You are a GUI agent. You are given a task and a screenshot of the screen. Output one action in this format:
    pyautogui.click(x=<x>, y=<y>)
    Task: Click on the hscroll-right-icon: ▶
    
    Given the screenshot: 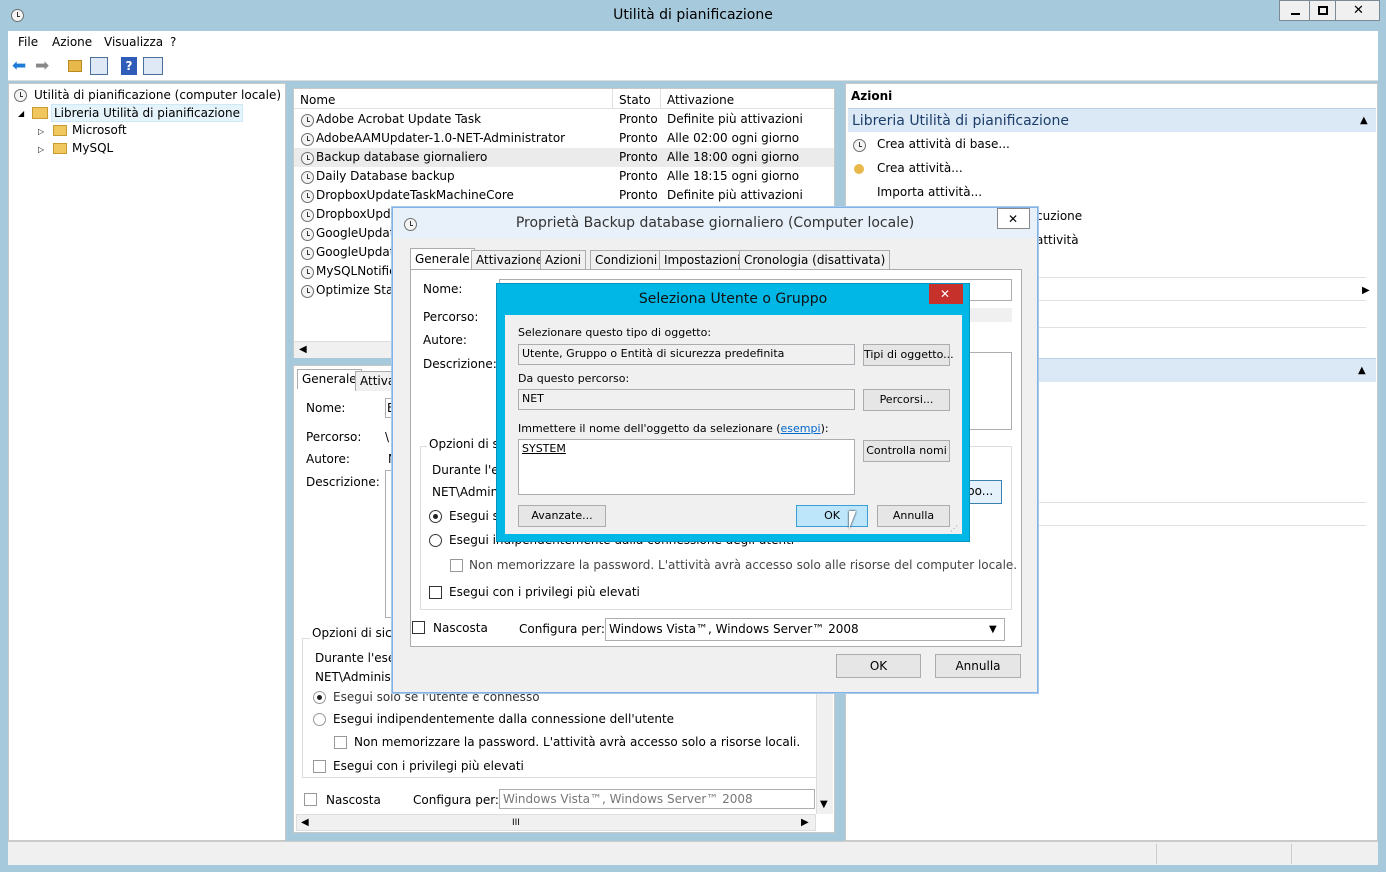 What is the action you would take?
    pyautogui.click(x=805, y=823)
    